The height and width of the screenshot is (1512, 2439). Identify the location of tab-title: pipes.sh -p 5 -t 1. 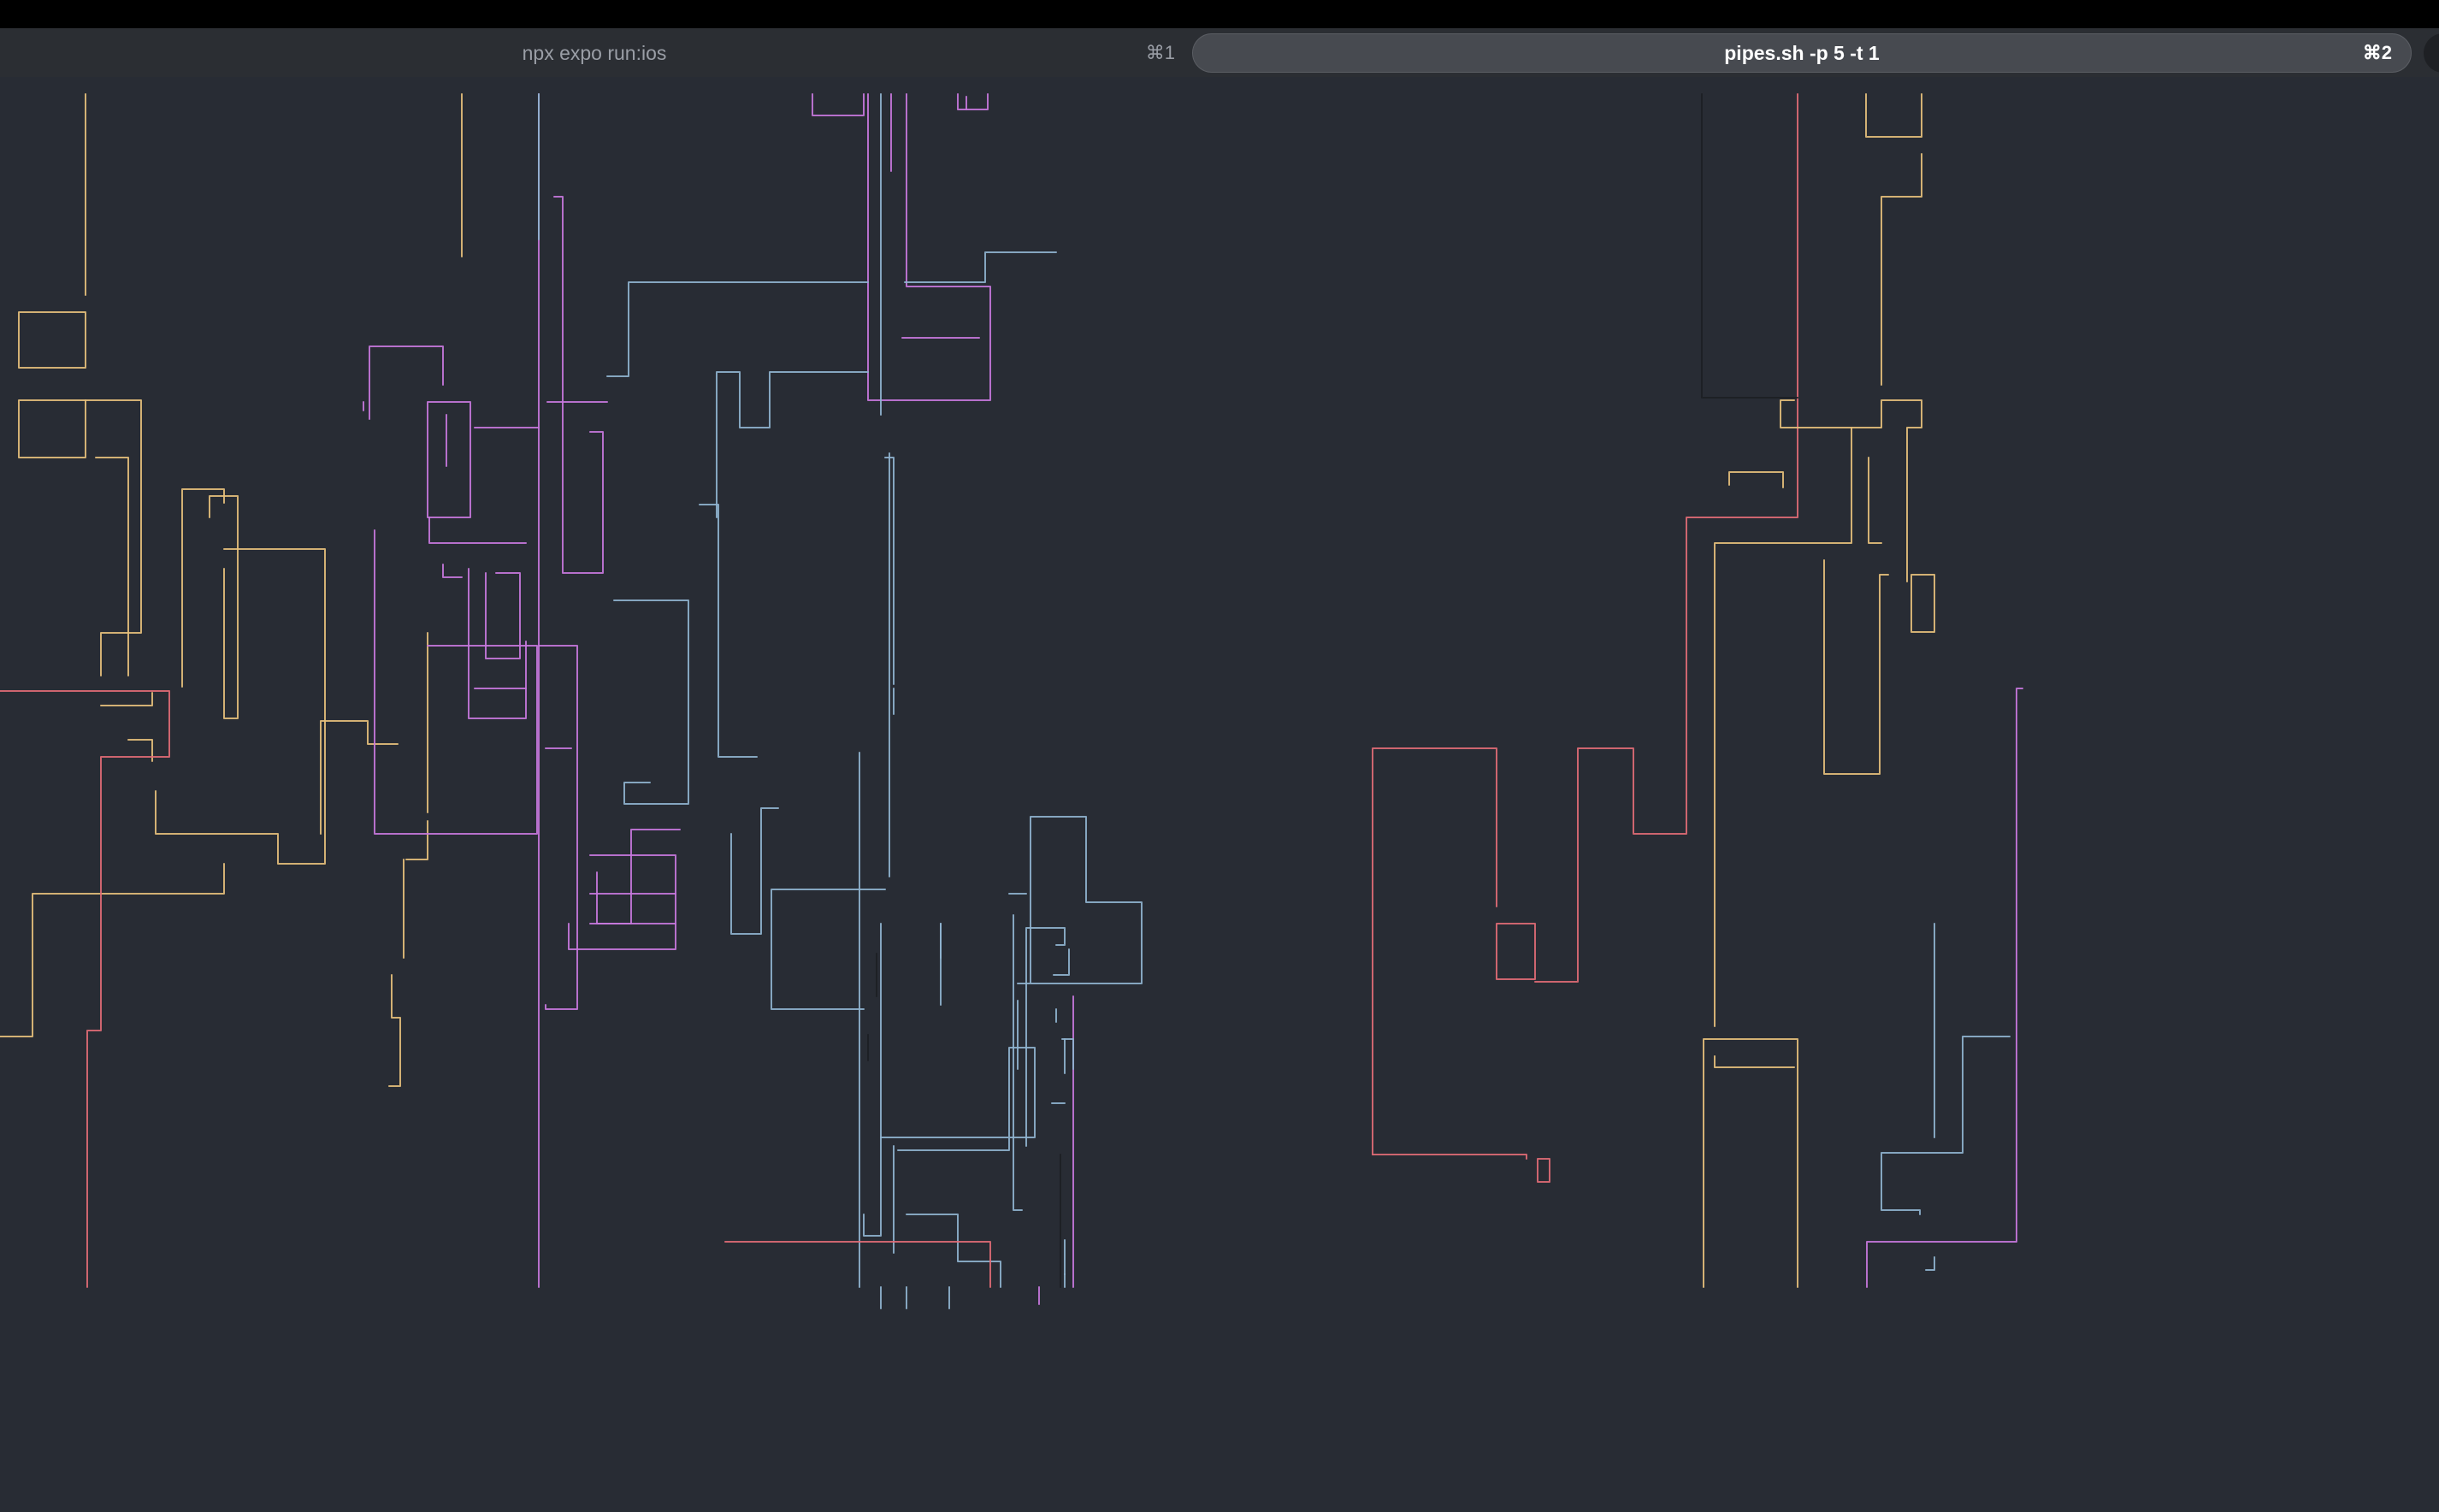
(1802, 52).